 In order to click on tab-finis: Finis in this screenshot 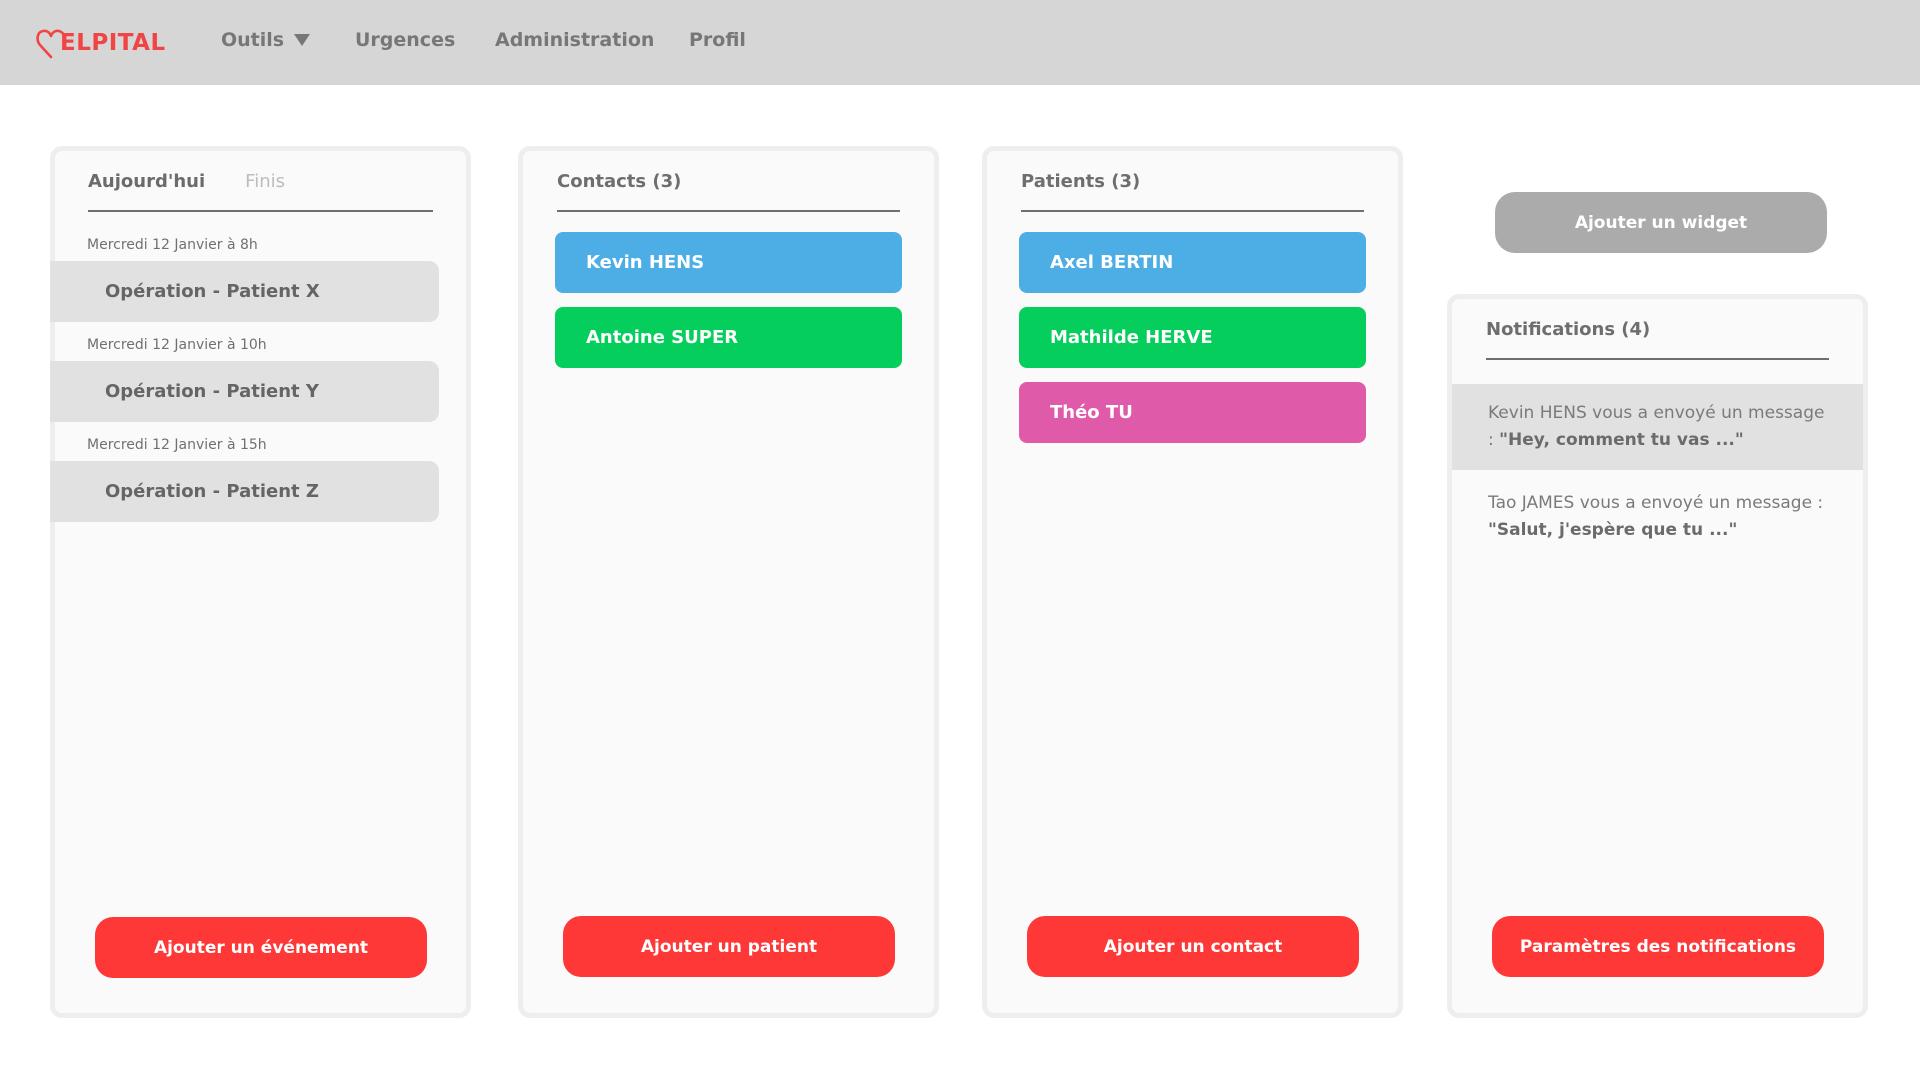, I will do `click(265, 181)`.